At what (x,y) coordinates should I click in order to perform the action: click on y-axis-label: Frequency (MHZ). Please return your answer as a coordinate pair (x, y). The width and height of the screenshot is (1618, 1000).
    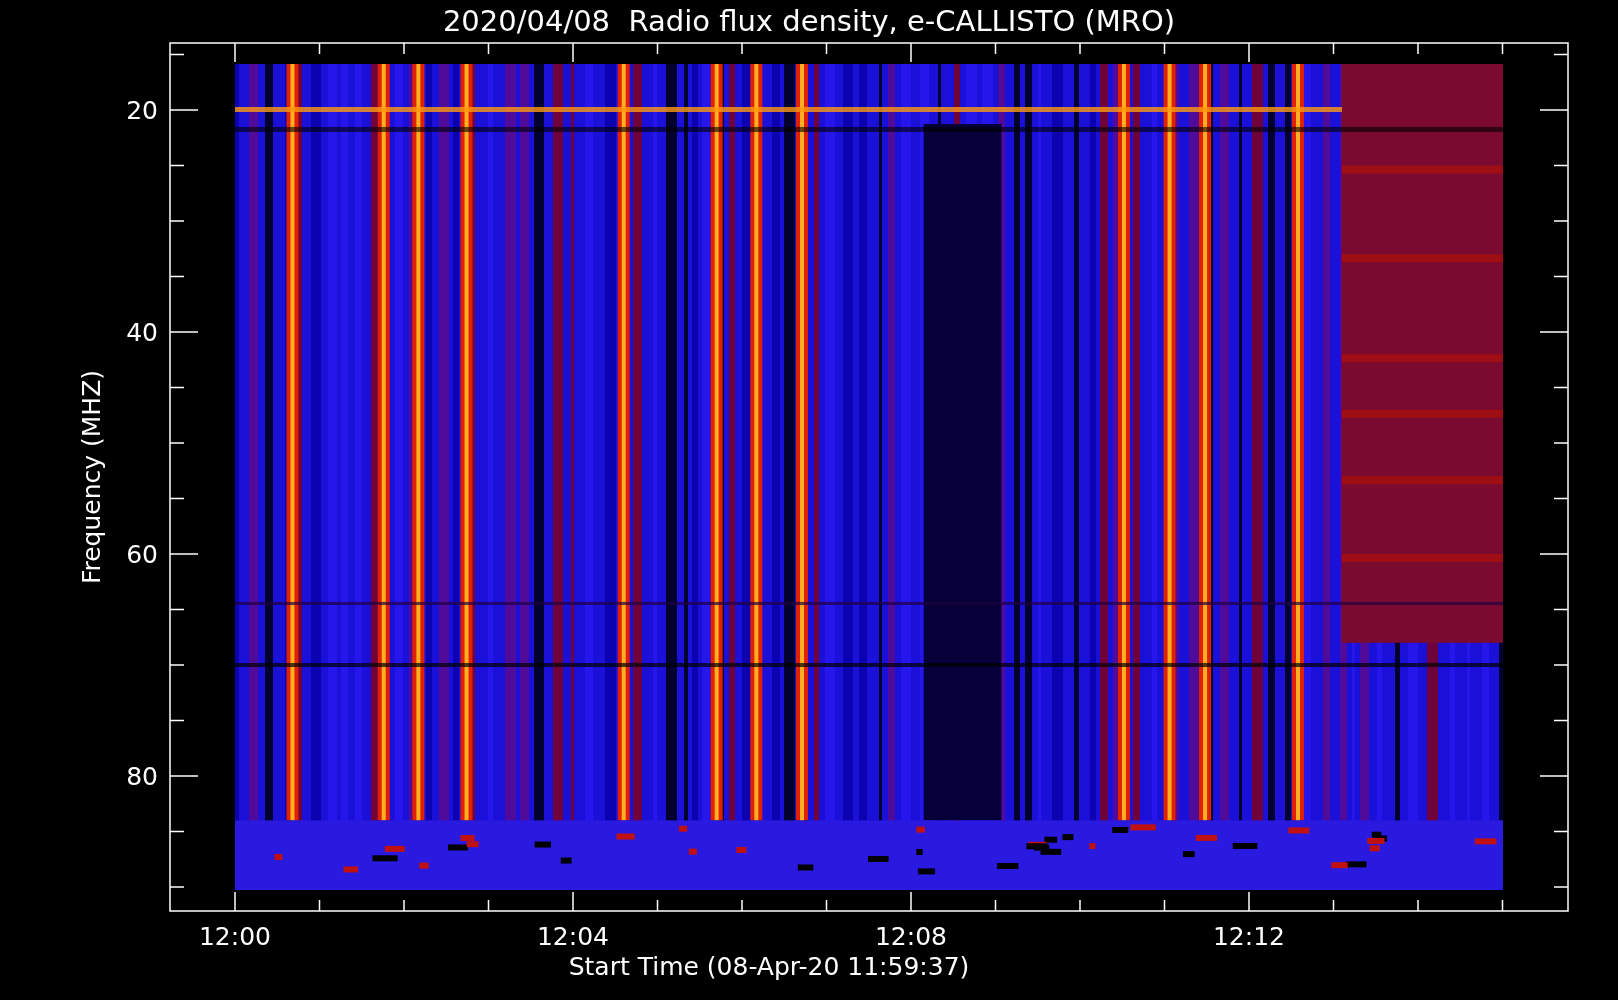
    Looking at the image, I should click on (91, 477).